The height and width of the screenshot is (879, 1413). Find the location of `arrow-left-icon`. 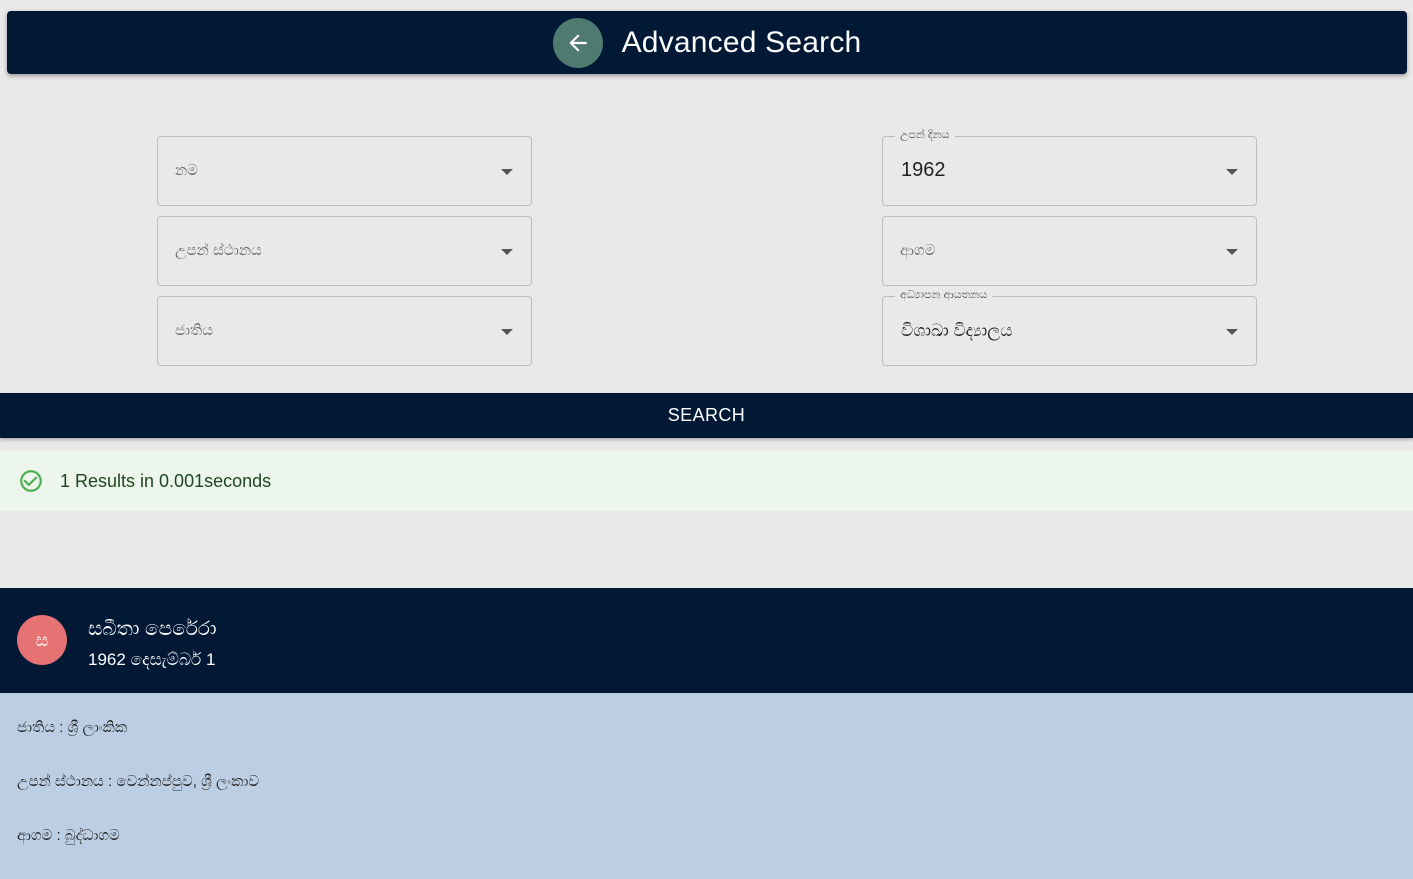

arrow-left-icon is located at coordinates (577, 42).